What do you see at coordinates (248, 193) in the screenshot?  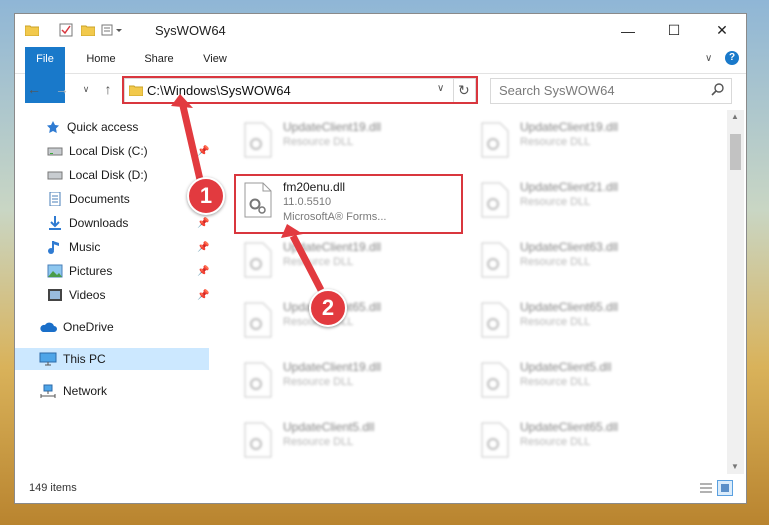 I see `callout-arrows` at bounding box center [248, 193].